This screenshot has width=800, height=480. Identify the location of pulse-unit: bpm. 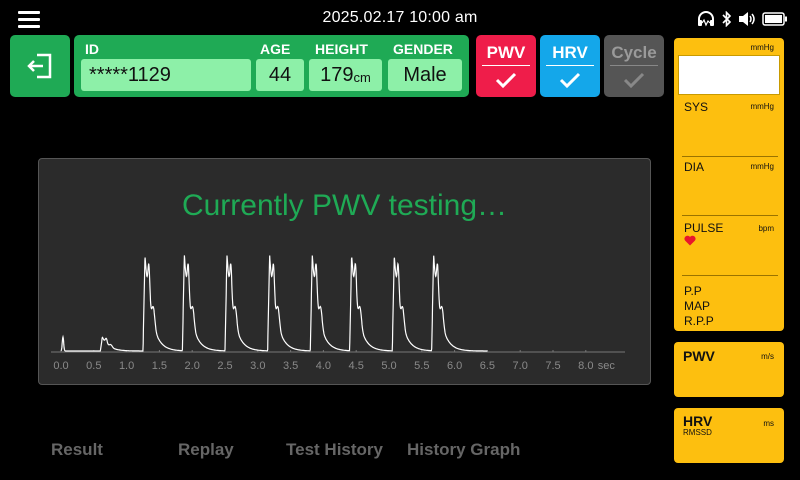
(766, 228).